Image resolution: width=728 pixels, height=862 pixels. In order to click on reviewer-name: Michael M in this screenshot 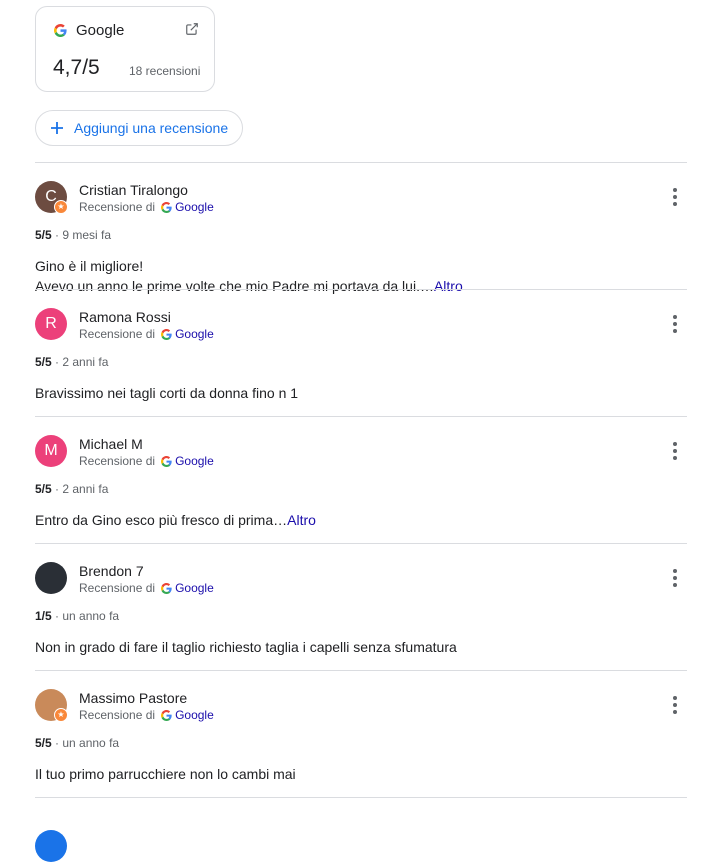, I will do `click(111, 444)`.